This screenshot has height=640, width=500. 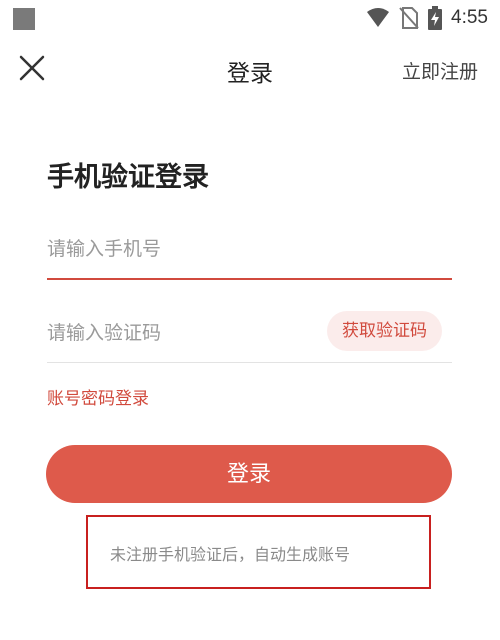 I want to click on code-field: 获取验证码, so click(x=249, y=334).